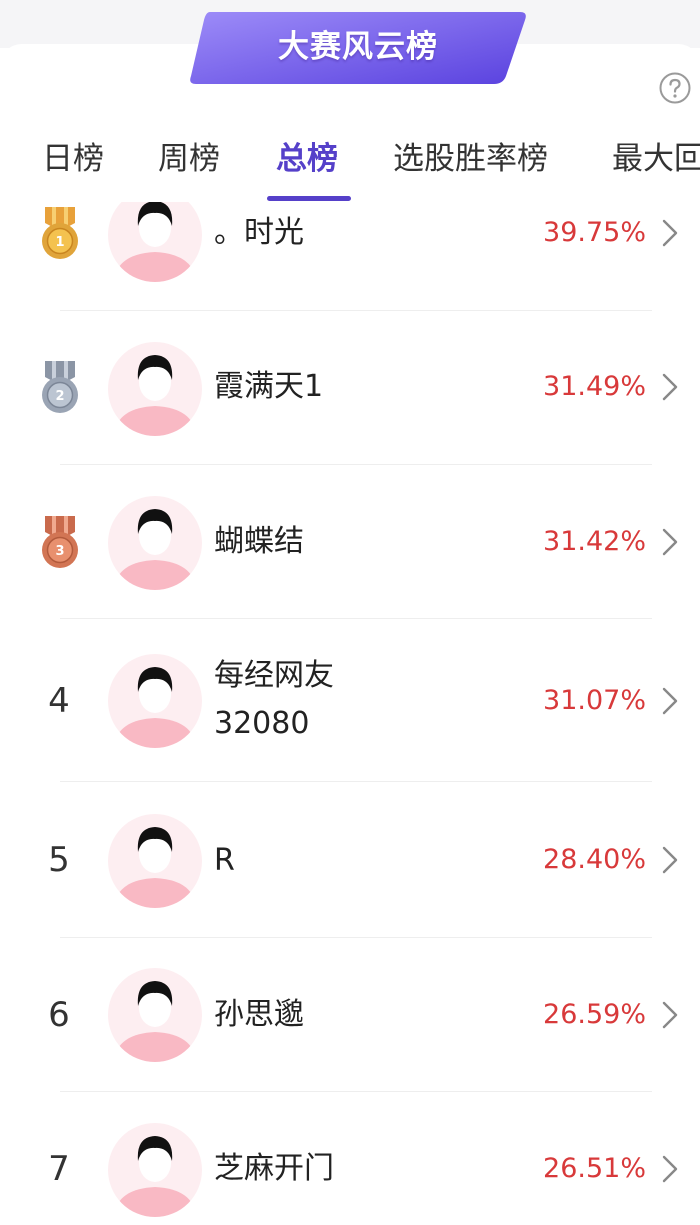 The image size is (700, 1225). What do you see at coordinates (274, 675) in the screenshot?
I see `user-name: 每经网友` at bounding box center [274, 675].